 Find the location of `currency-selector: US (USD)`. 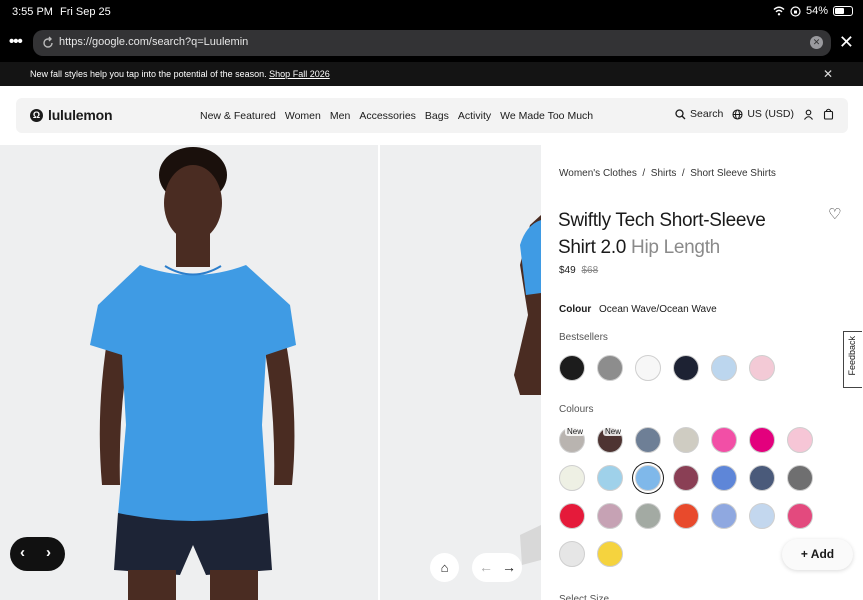

currency-selector: US (USD) is located at coordinates (763, 114).